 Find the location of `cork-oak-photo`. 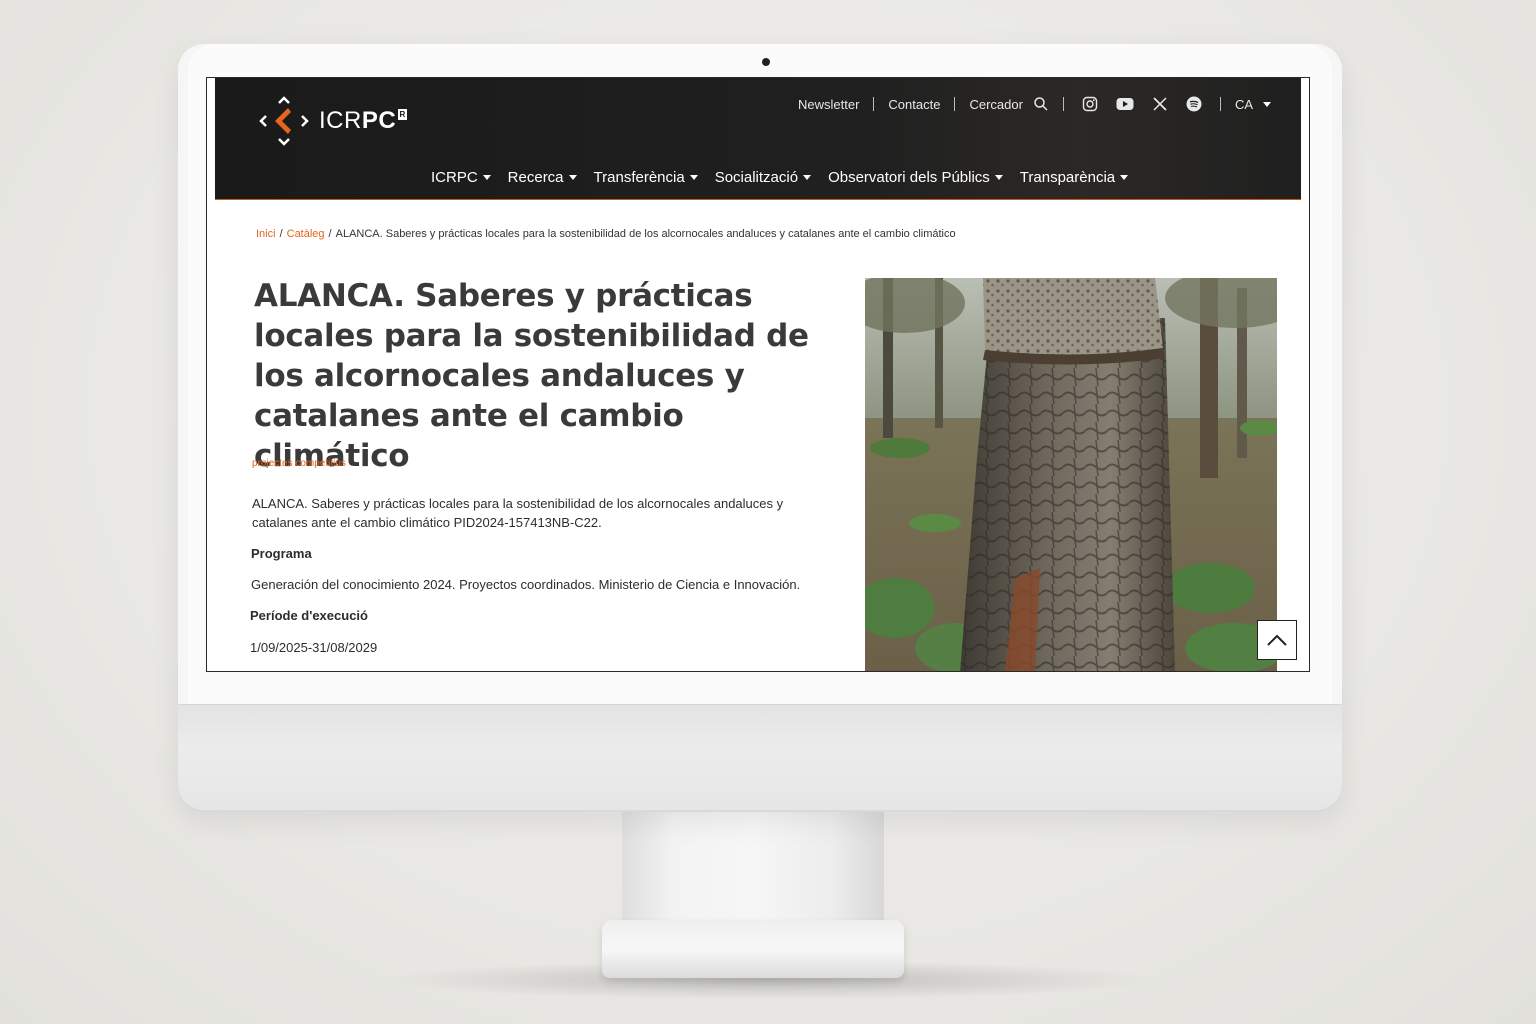

cork-oak-photo is located at coordinates (1071, 474).